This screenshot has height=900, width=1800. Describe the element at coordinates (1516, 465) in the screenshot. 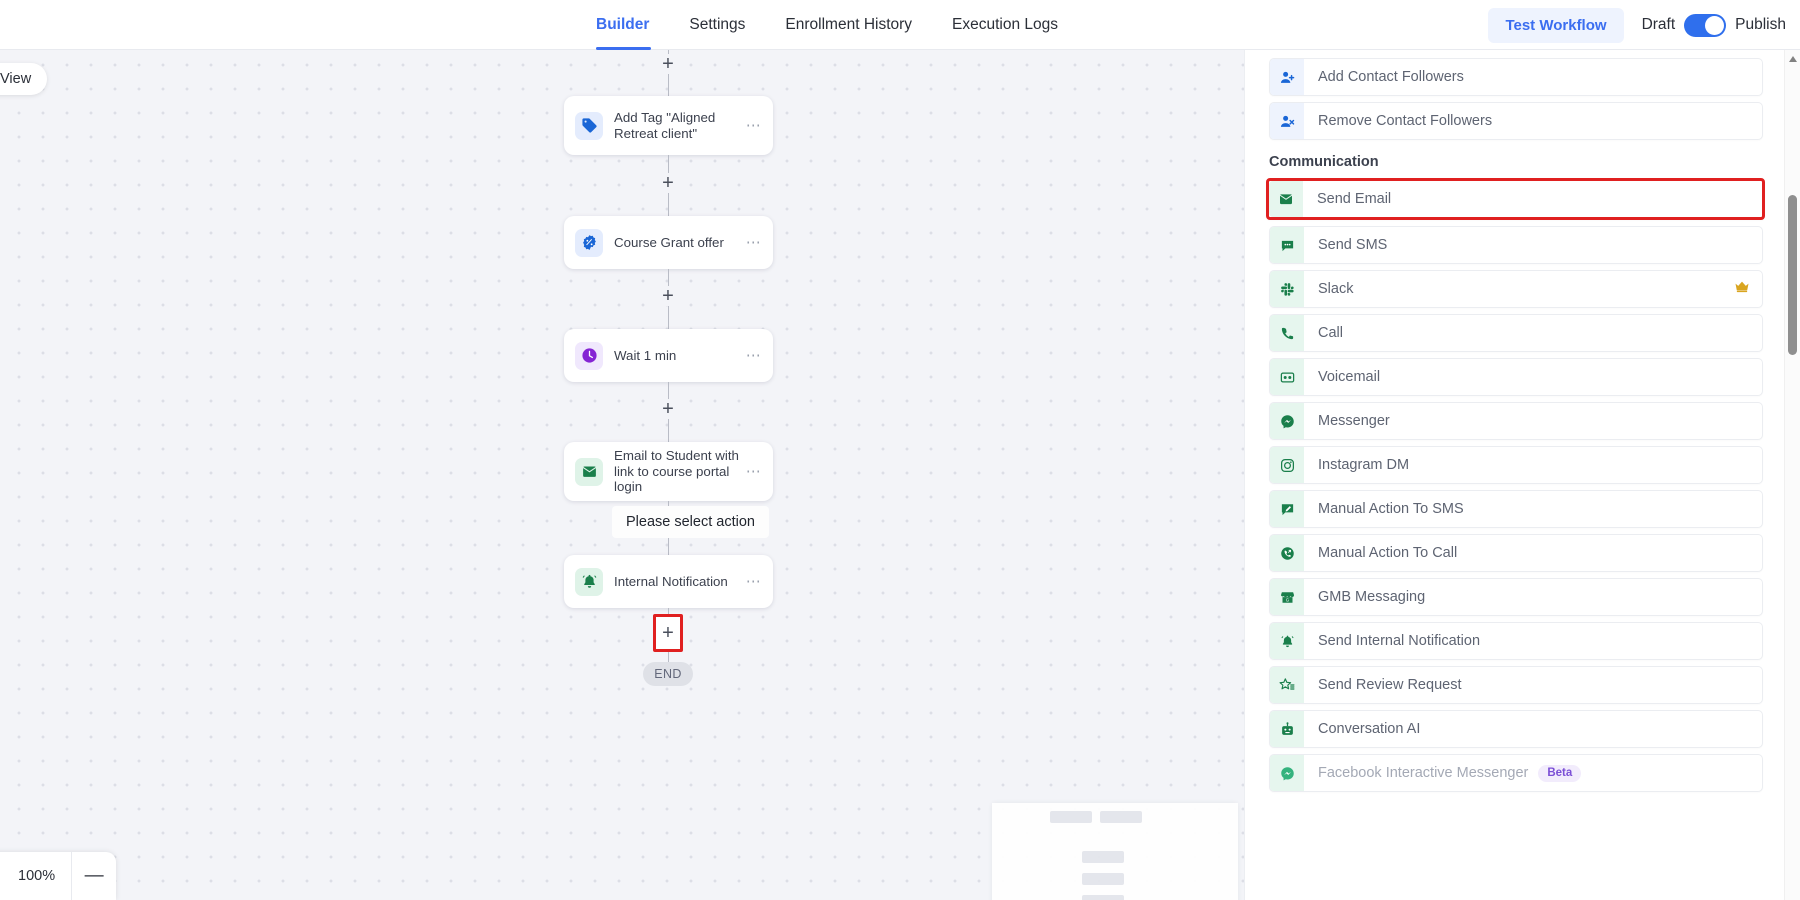

I see `action-item-instagram-dm: Instagram DM` at that location.